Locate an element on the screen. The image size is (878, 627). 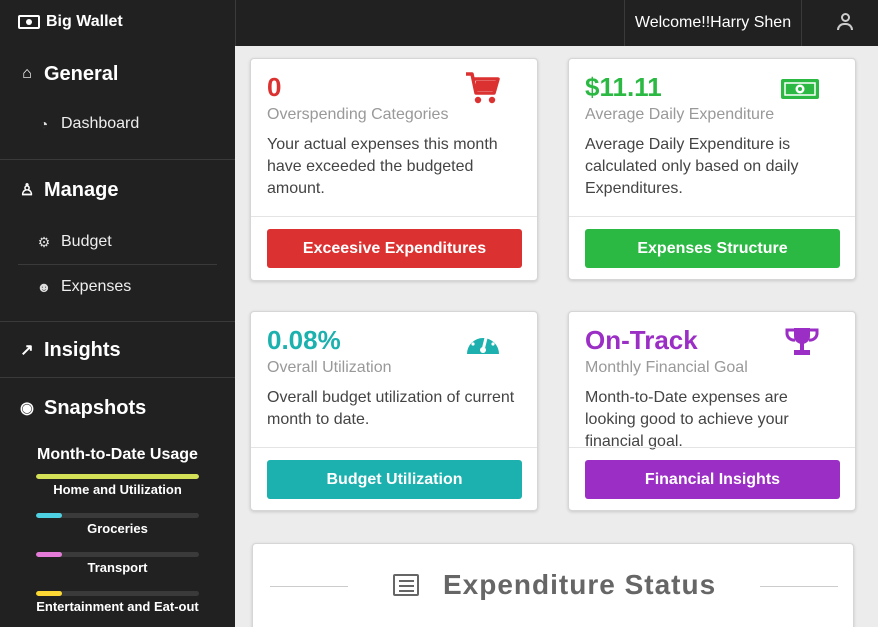
usage-item: Transport is located at coordinates (117, 563).